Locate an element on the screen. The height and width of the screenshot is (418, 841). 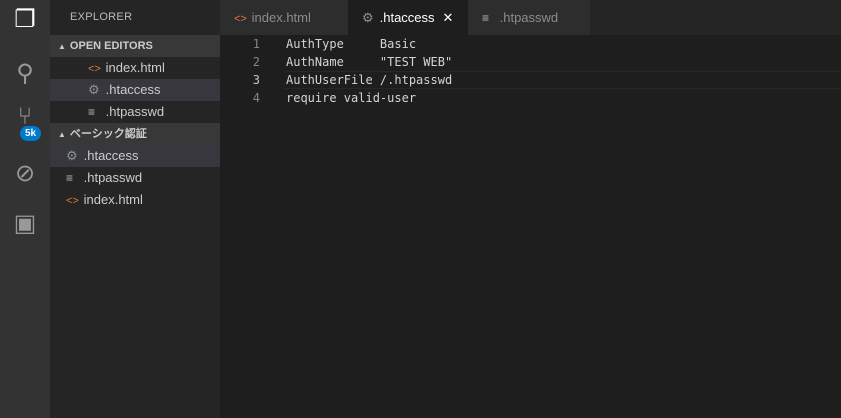
code-line: 4 require valid-user is located at coordinates (334, 98).